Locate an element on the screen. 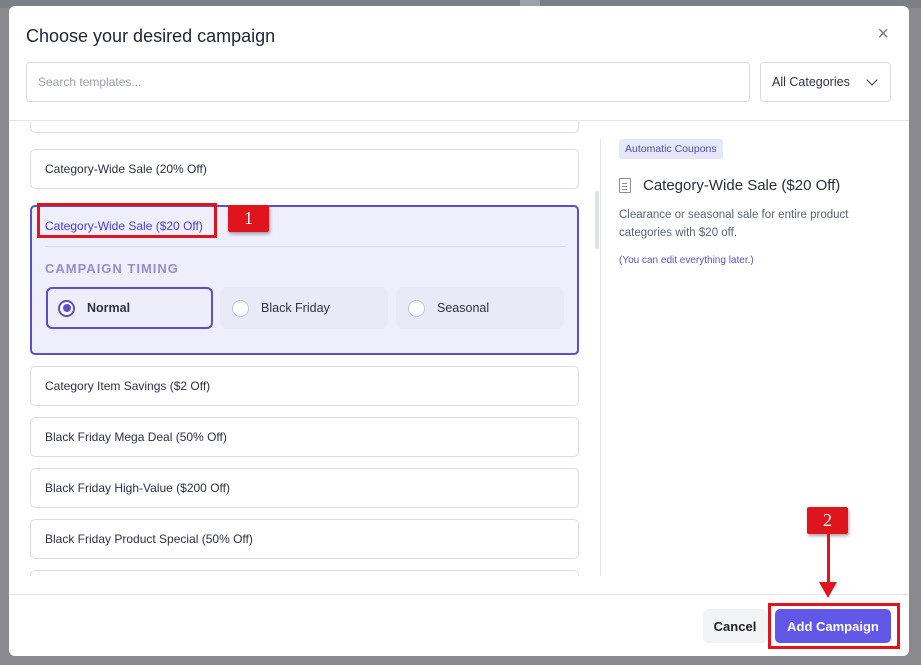  category-badge: Automatic Coupons is located at coordinates (671, 149).